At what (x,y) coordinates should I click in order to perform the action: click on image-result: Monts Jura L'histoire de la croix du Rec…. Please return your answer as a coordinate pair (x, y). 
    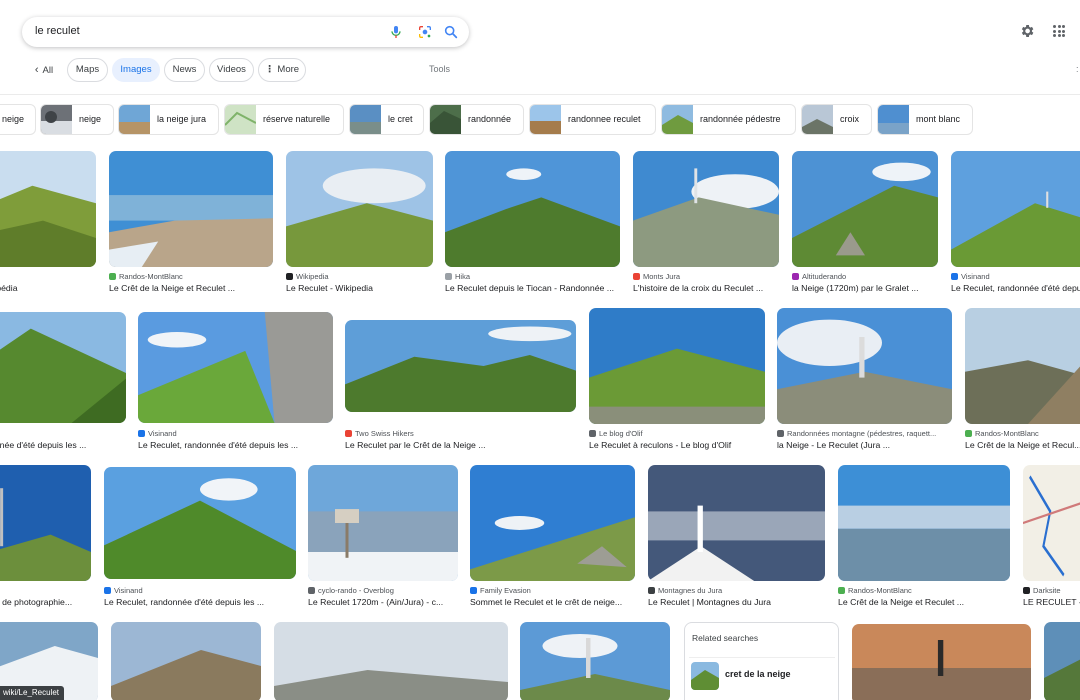
    Looking at the image, I should click on (706, 223).